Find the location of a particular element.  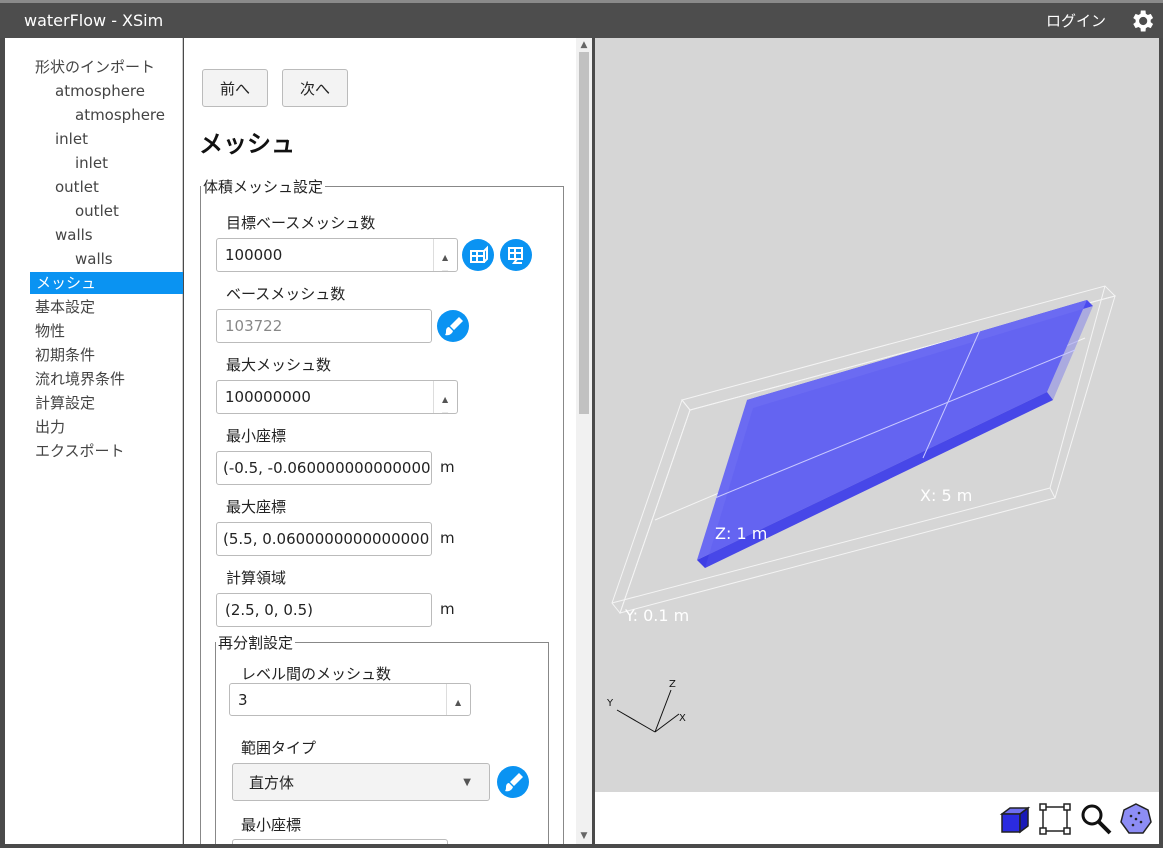

max-mesh-label: 最大メッシュ数 is located at coordinates (279, 365).